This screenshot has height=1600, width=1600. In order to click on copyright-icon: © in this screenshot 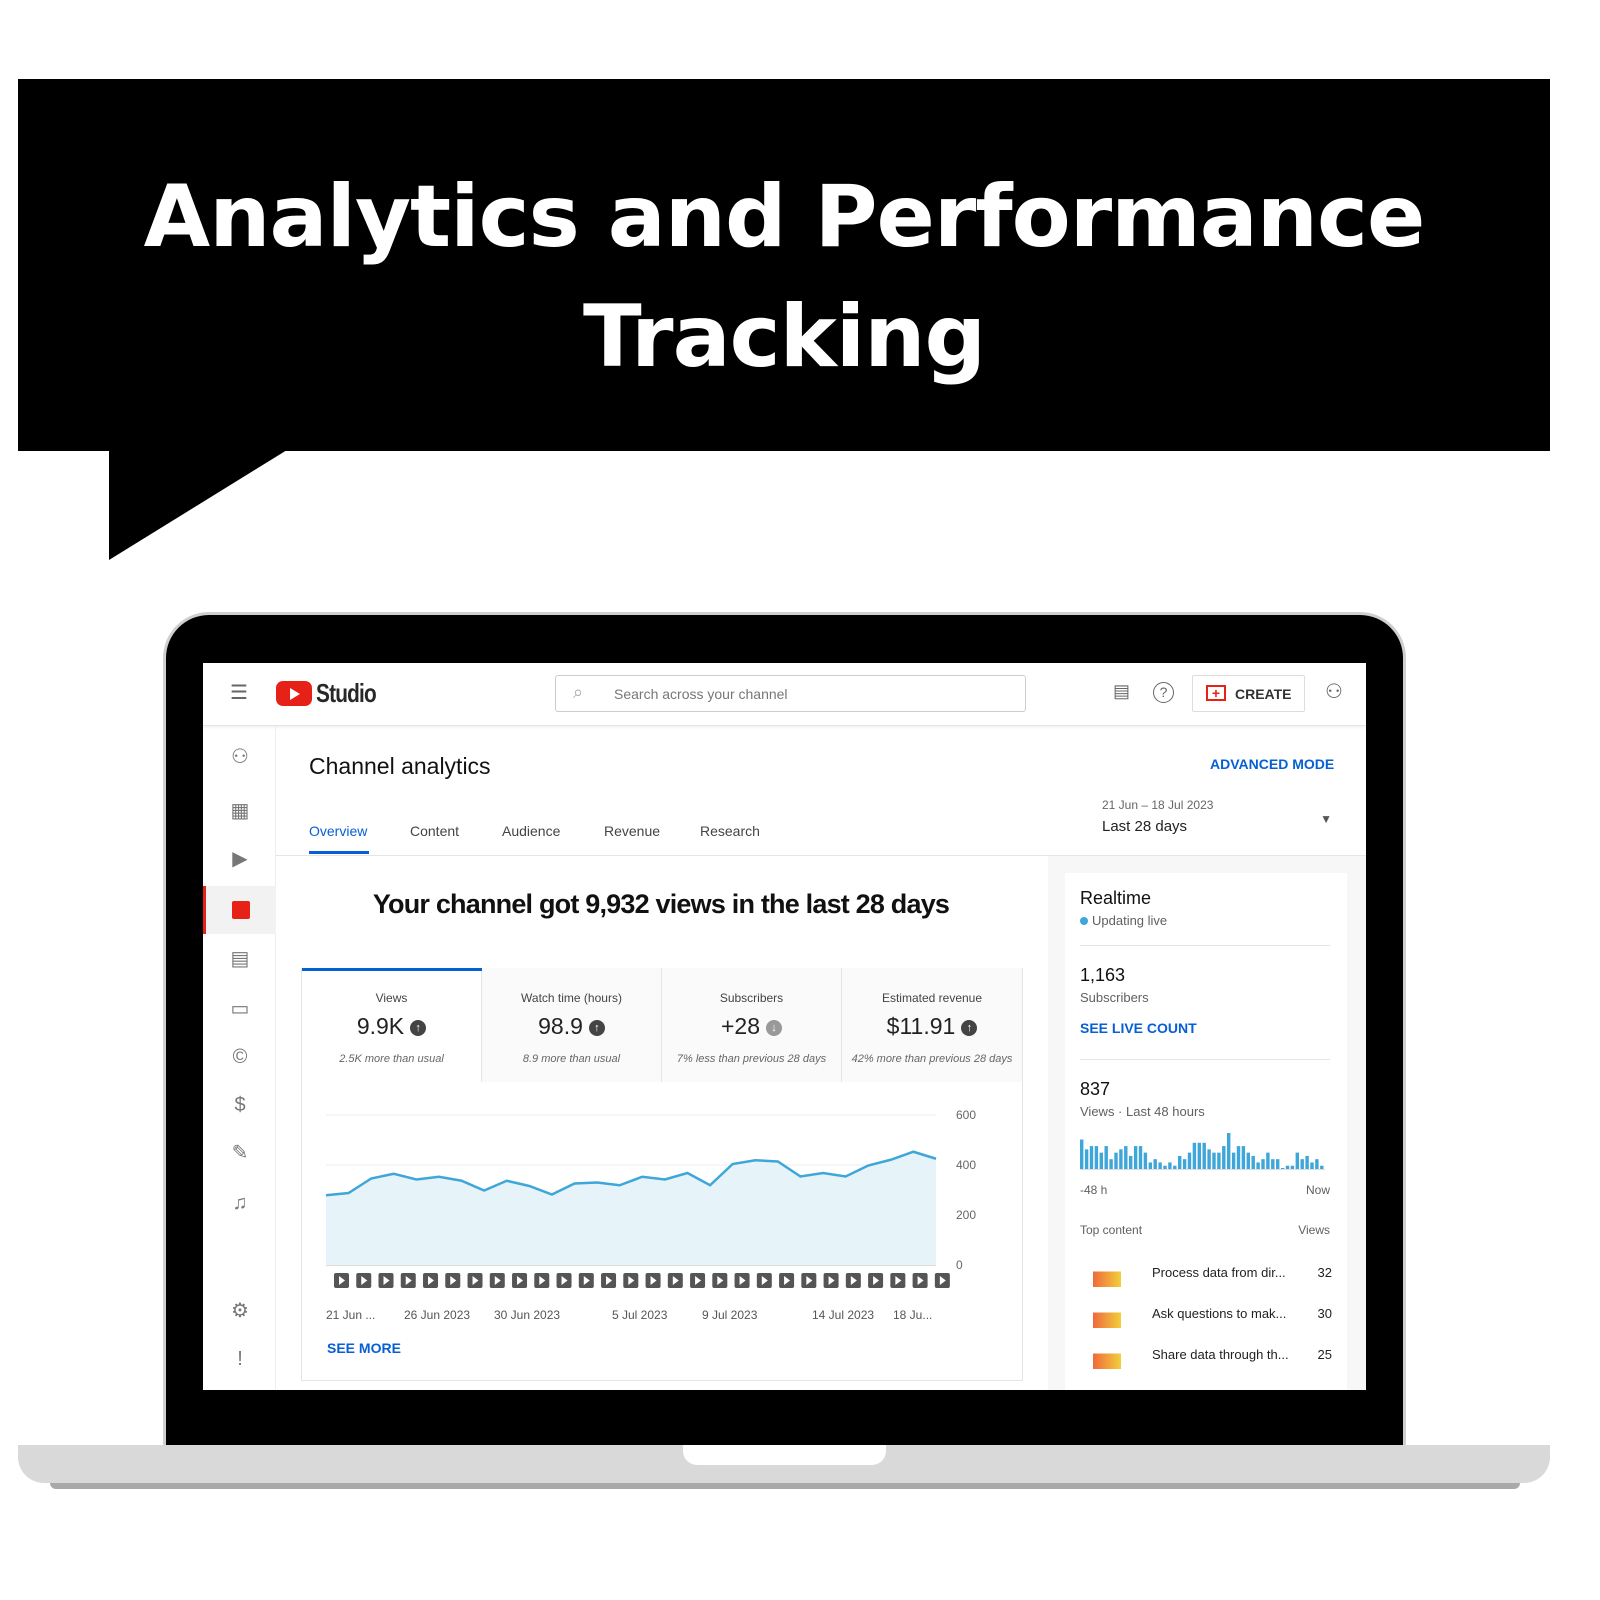, I will do `click(240, 1057)`.